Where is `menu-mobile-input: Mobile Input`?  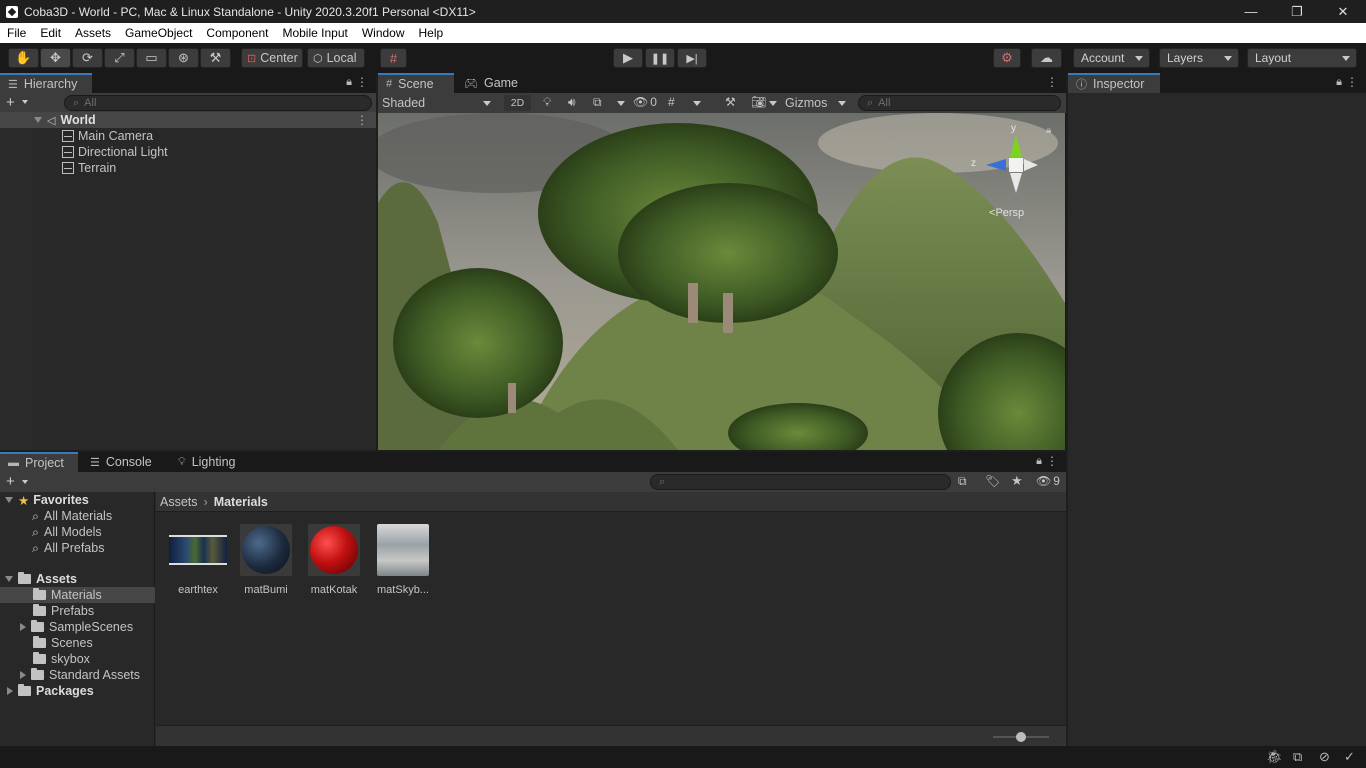 menu-mobile-input: Mobile Input is located at coordinates (314, 33).